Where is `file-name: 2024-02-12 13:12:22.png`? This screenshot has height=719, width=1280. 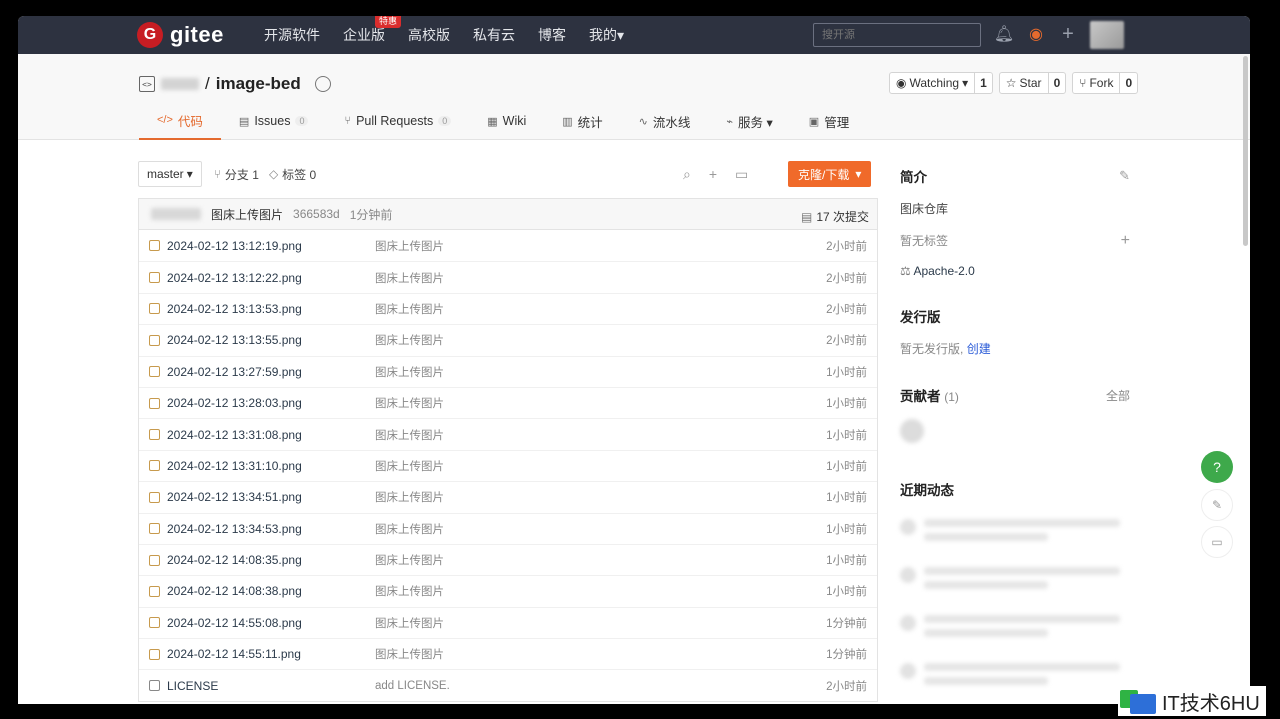 file-name: 2024-02-12 13:12:22.png is located at coordinates (271, 278).